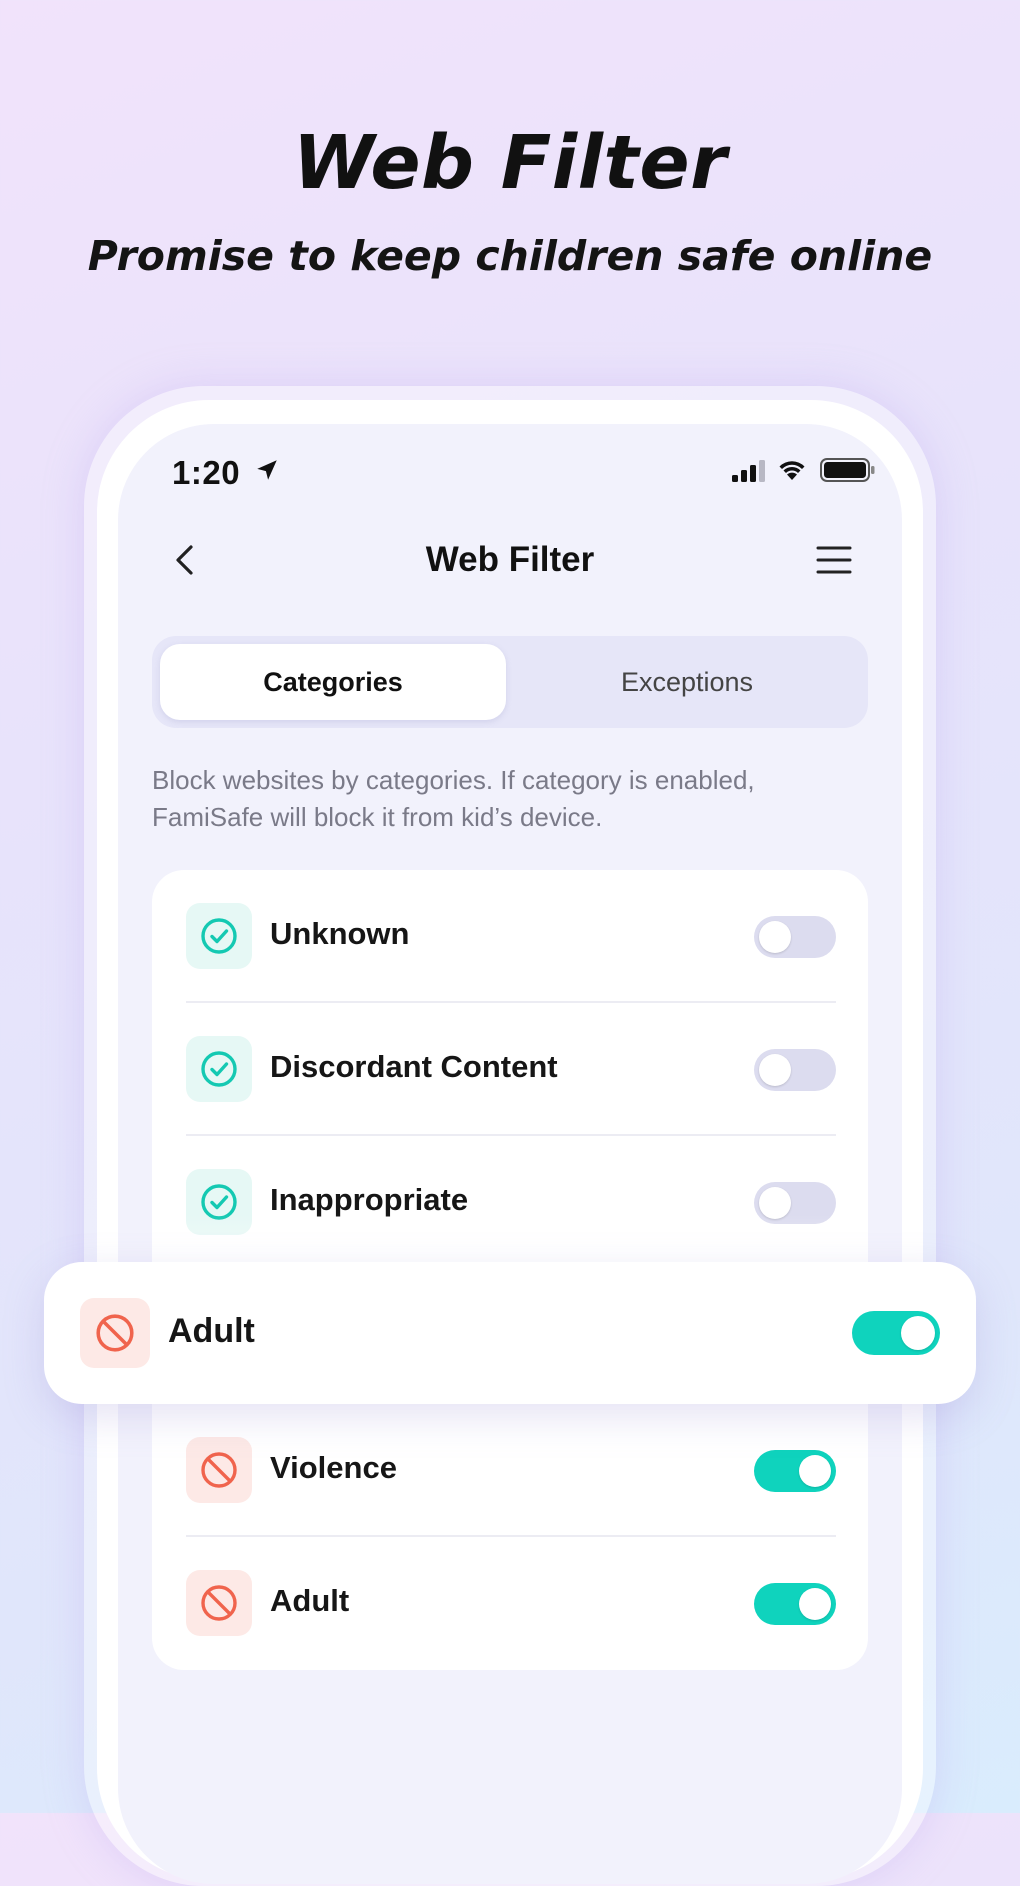  What do you see at coordinates (795, 1070) in the screenshot?
I see `category-toggle-discordant-content` at bounding box center [795, 1070].